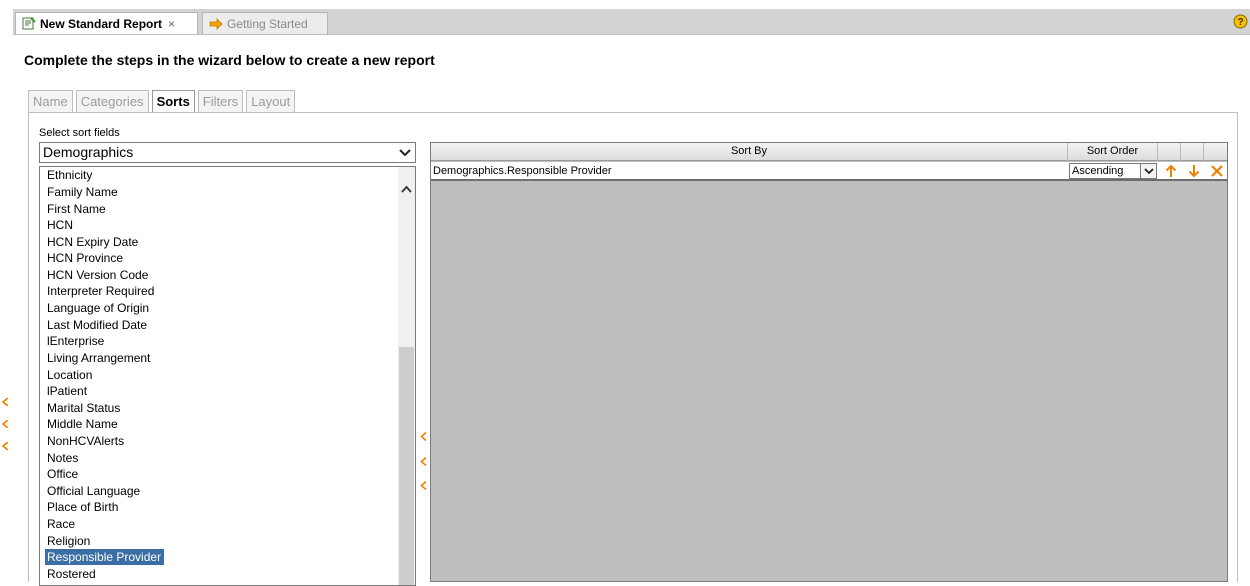 The image size is (1250, 586). I want to click on list-item: Interpreter Required, so click(100, 291).